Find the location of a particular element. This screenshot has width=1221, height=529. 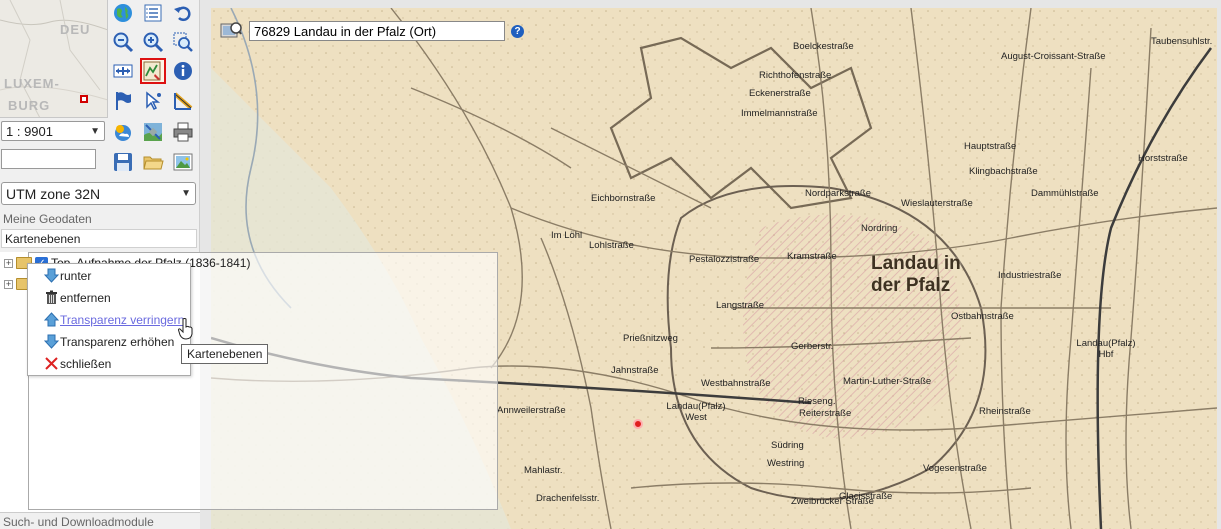

overview-map: DEU LUXEM- BURG is located at coordinates (54, 59).